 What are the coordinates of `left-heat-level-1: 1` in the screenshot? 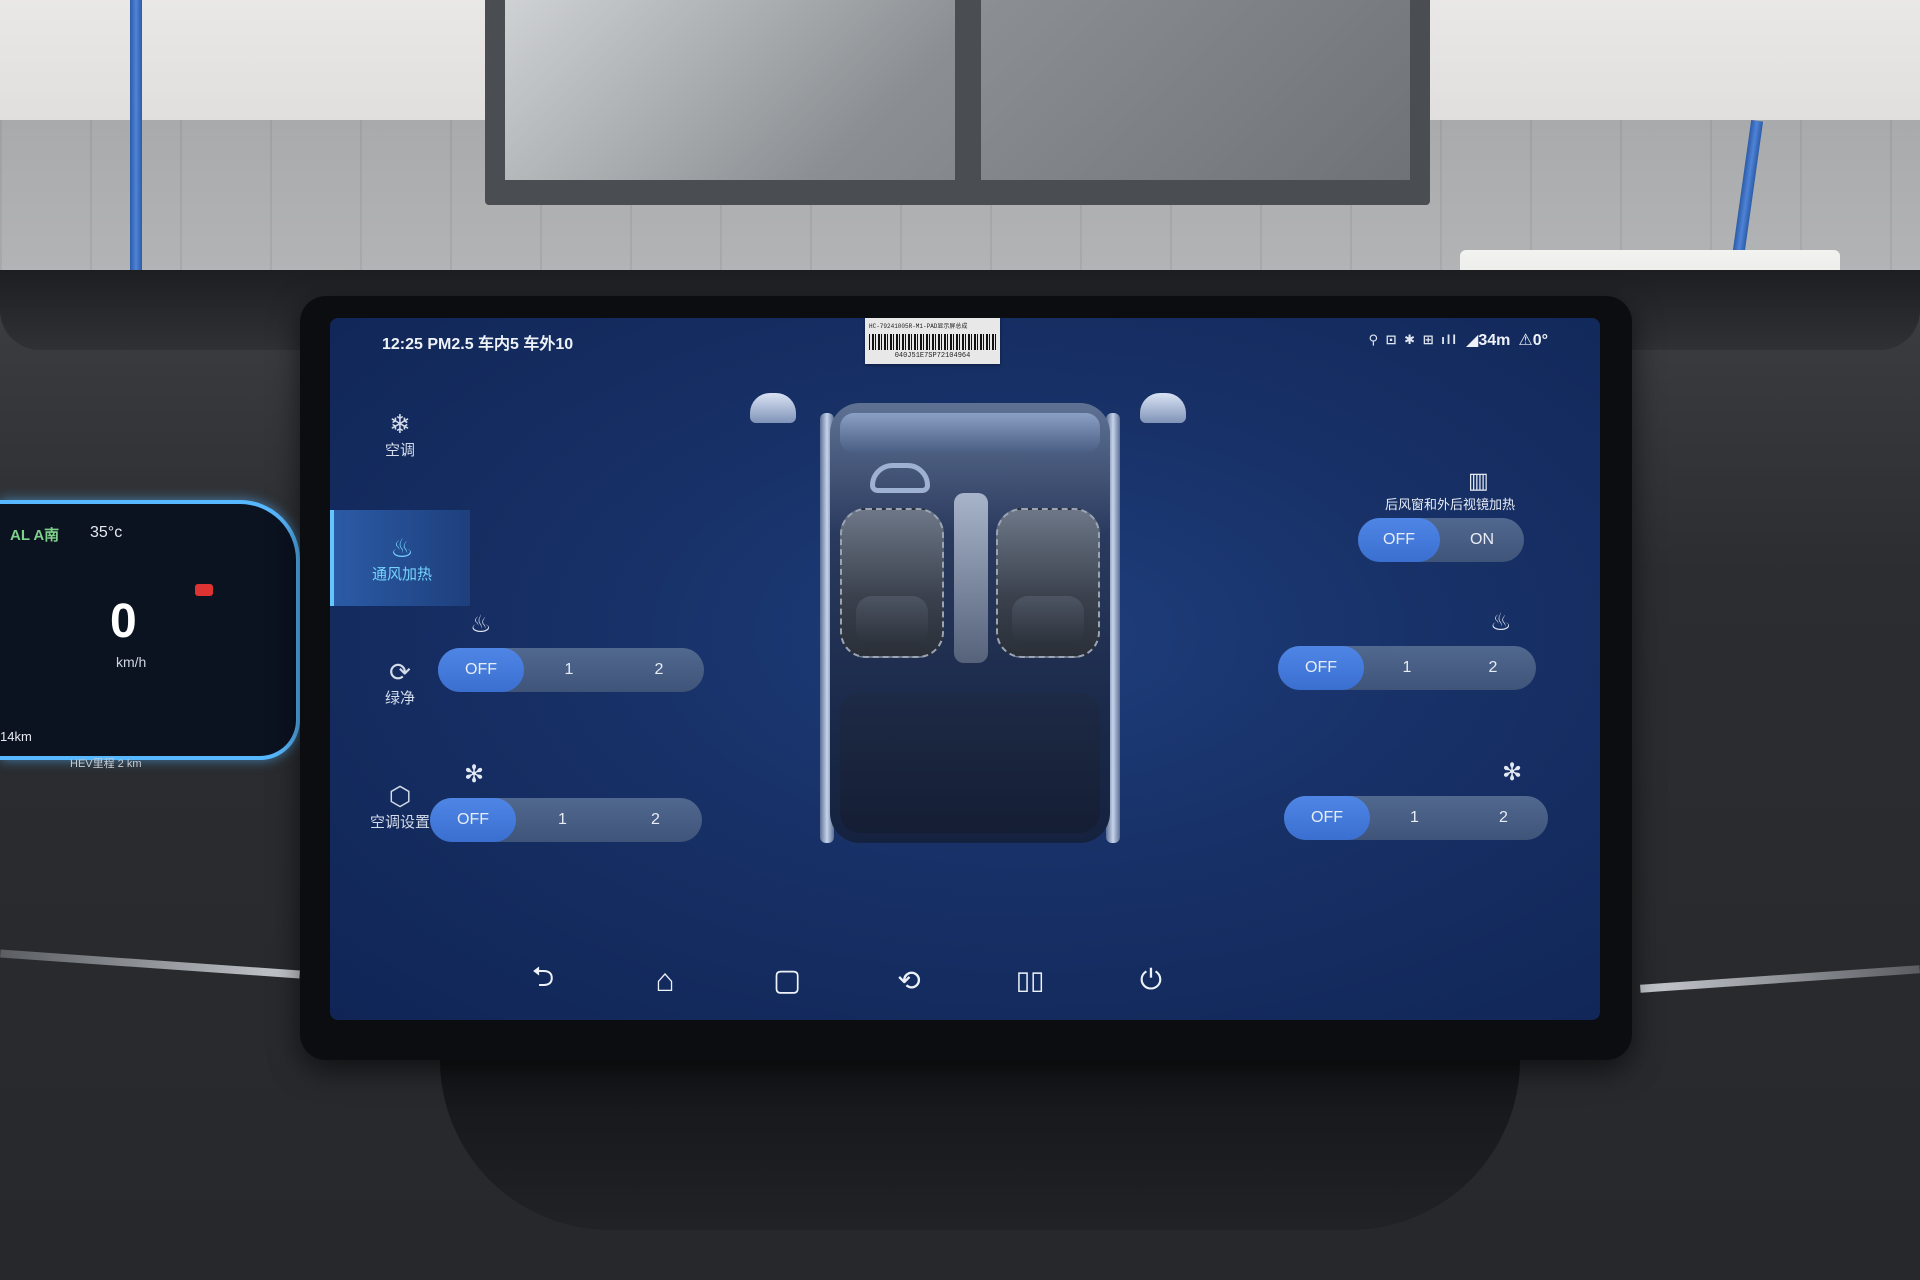 It's located at (569, 670).